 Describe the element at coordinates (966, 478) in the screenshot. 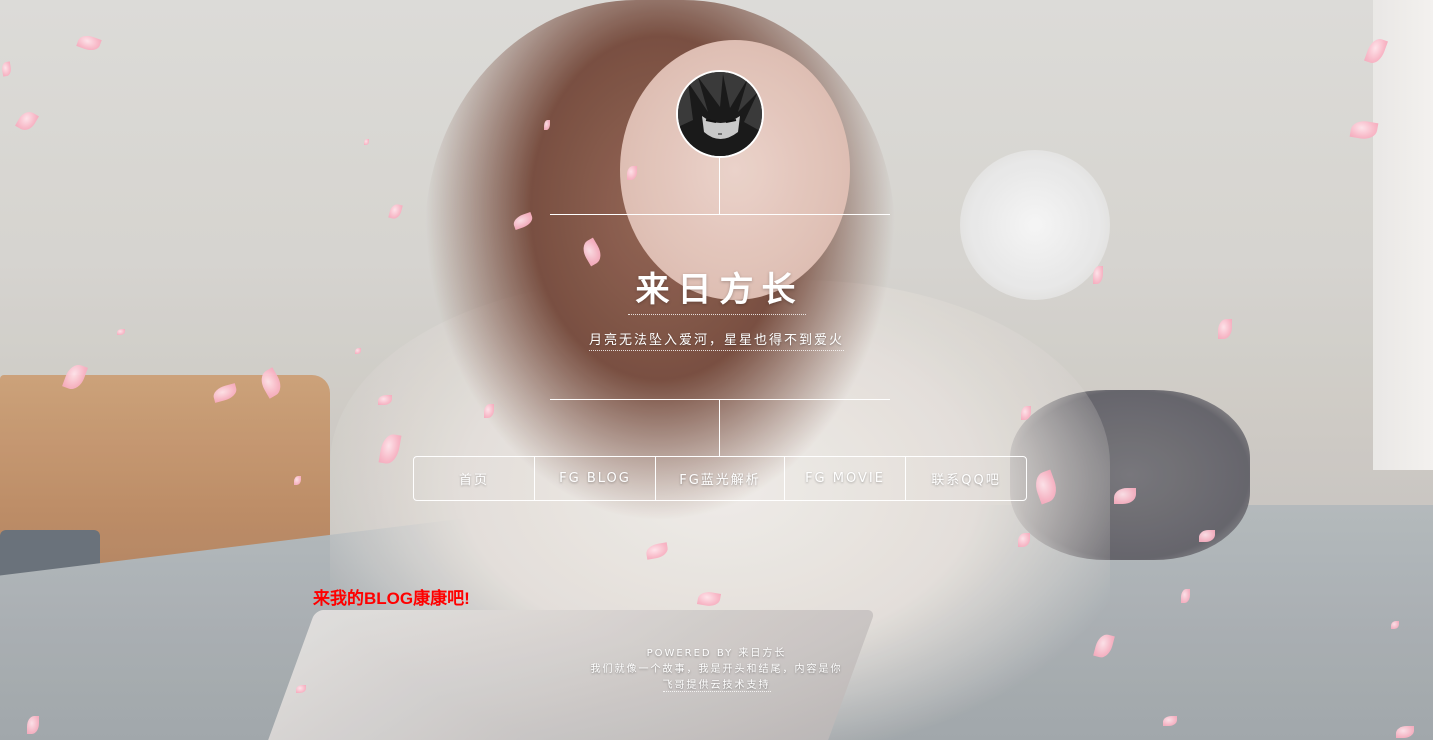

I see `nav-item-contact-qq: 联系QQ吧` at that location.